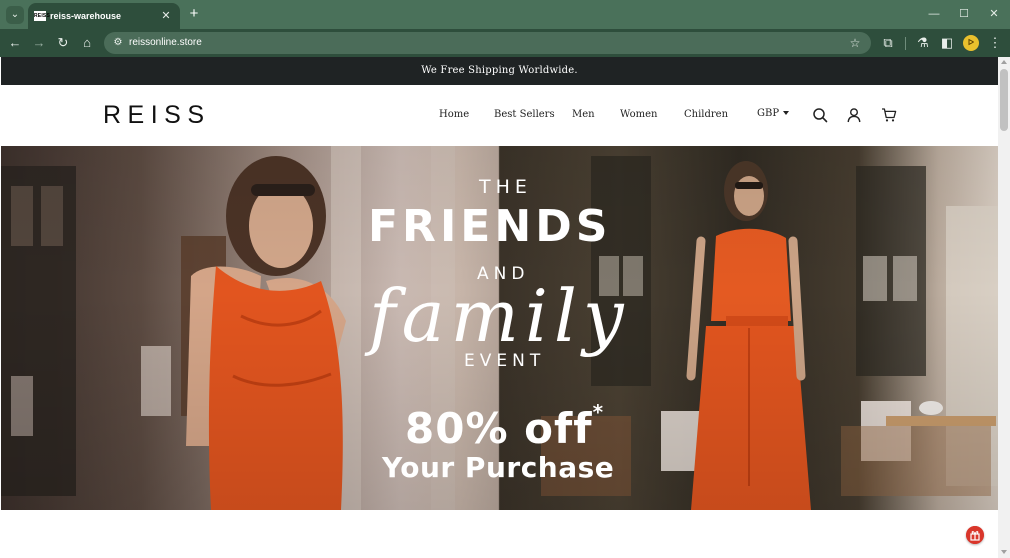 The image size is (1010, 558). What do you see at coordinates (768, 113) in the screenshot?
I see `currency-label: GBP` at bounding box center [768, 113].